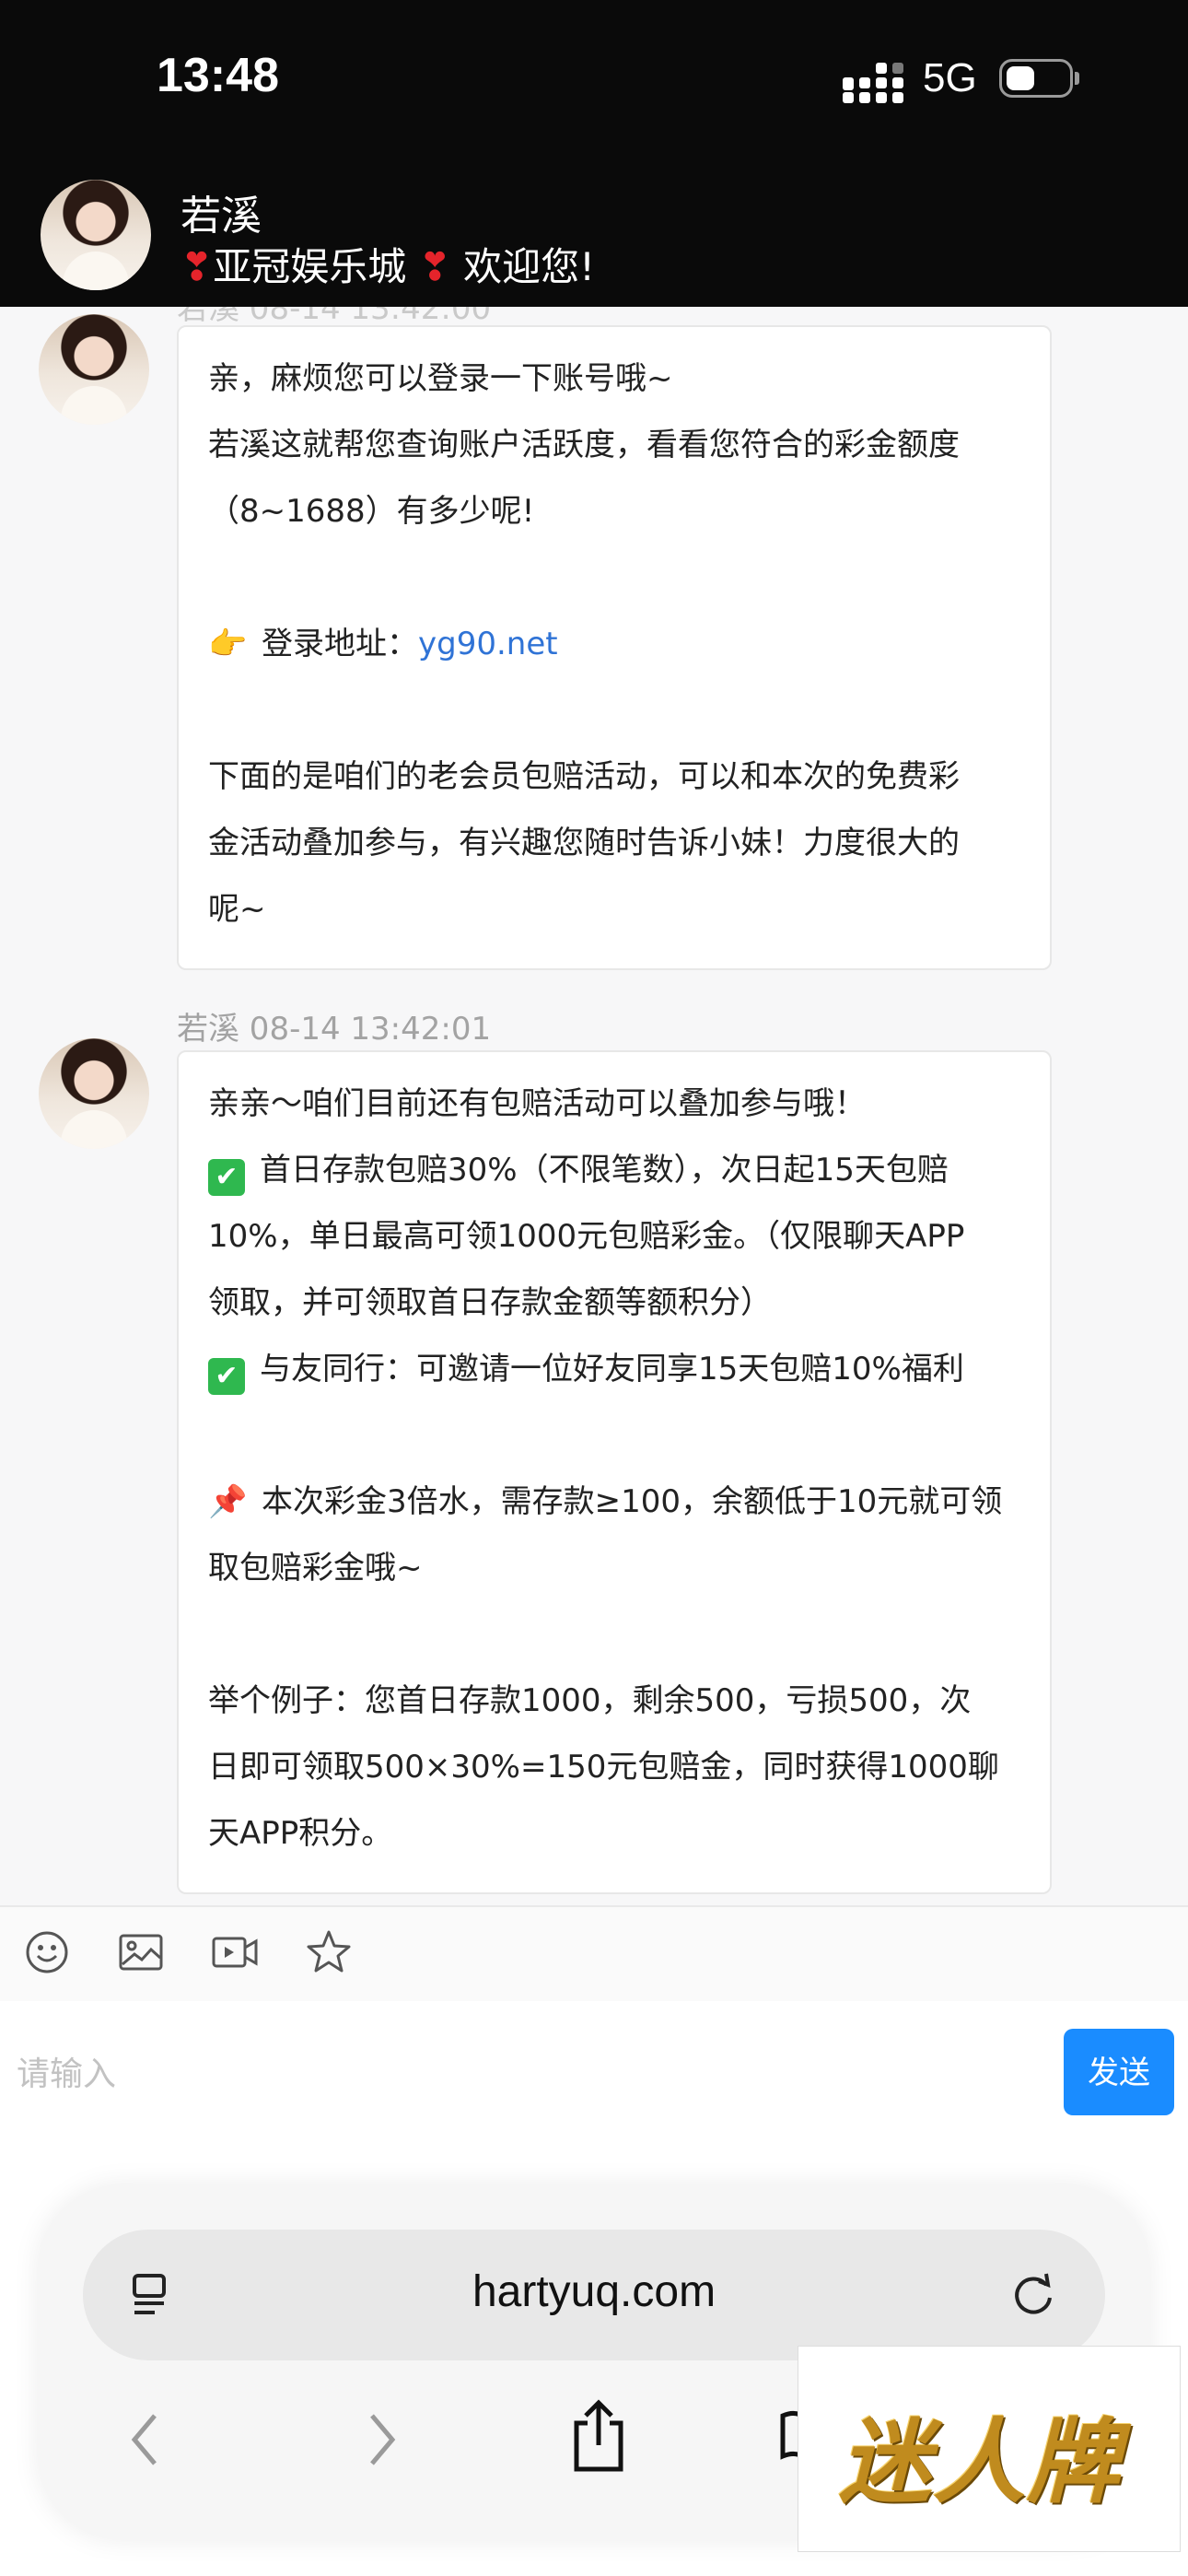 The width and height of the screenshot is (1188, 2576). I want to click on share-icon, so click(598, 2436).